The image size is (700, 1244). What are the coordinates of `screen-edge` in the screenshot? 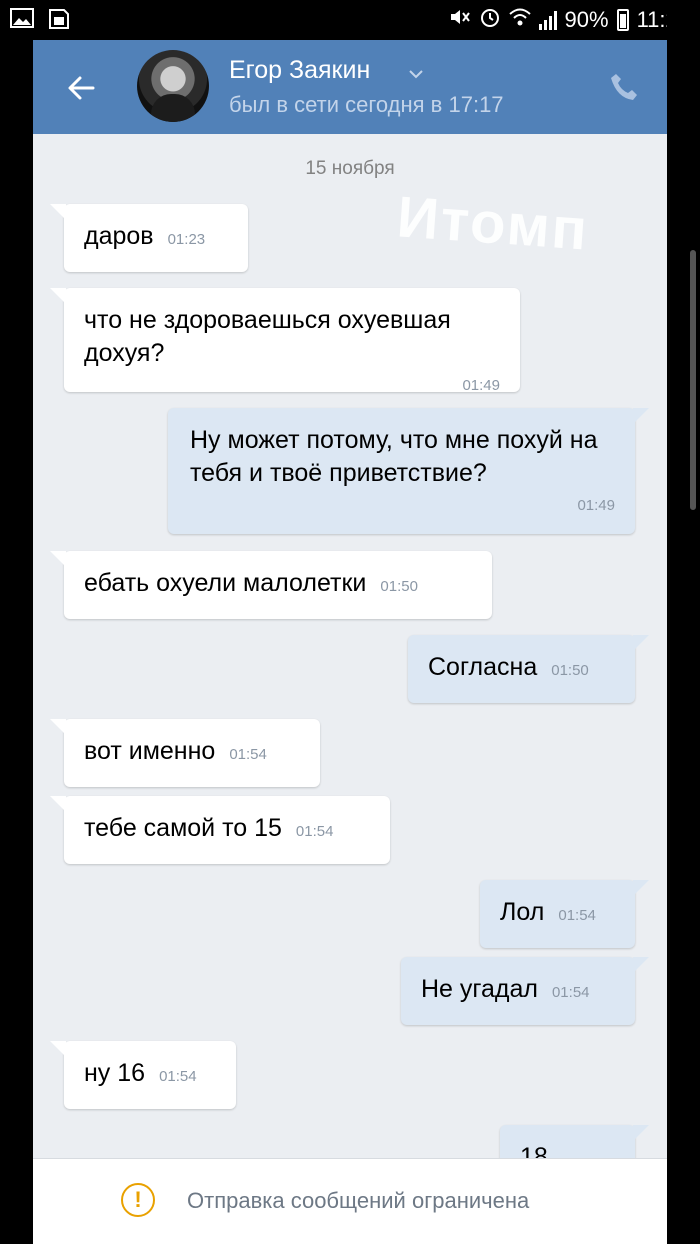 It's located at (683, 622).